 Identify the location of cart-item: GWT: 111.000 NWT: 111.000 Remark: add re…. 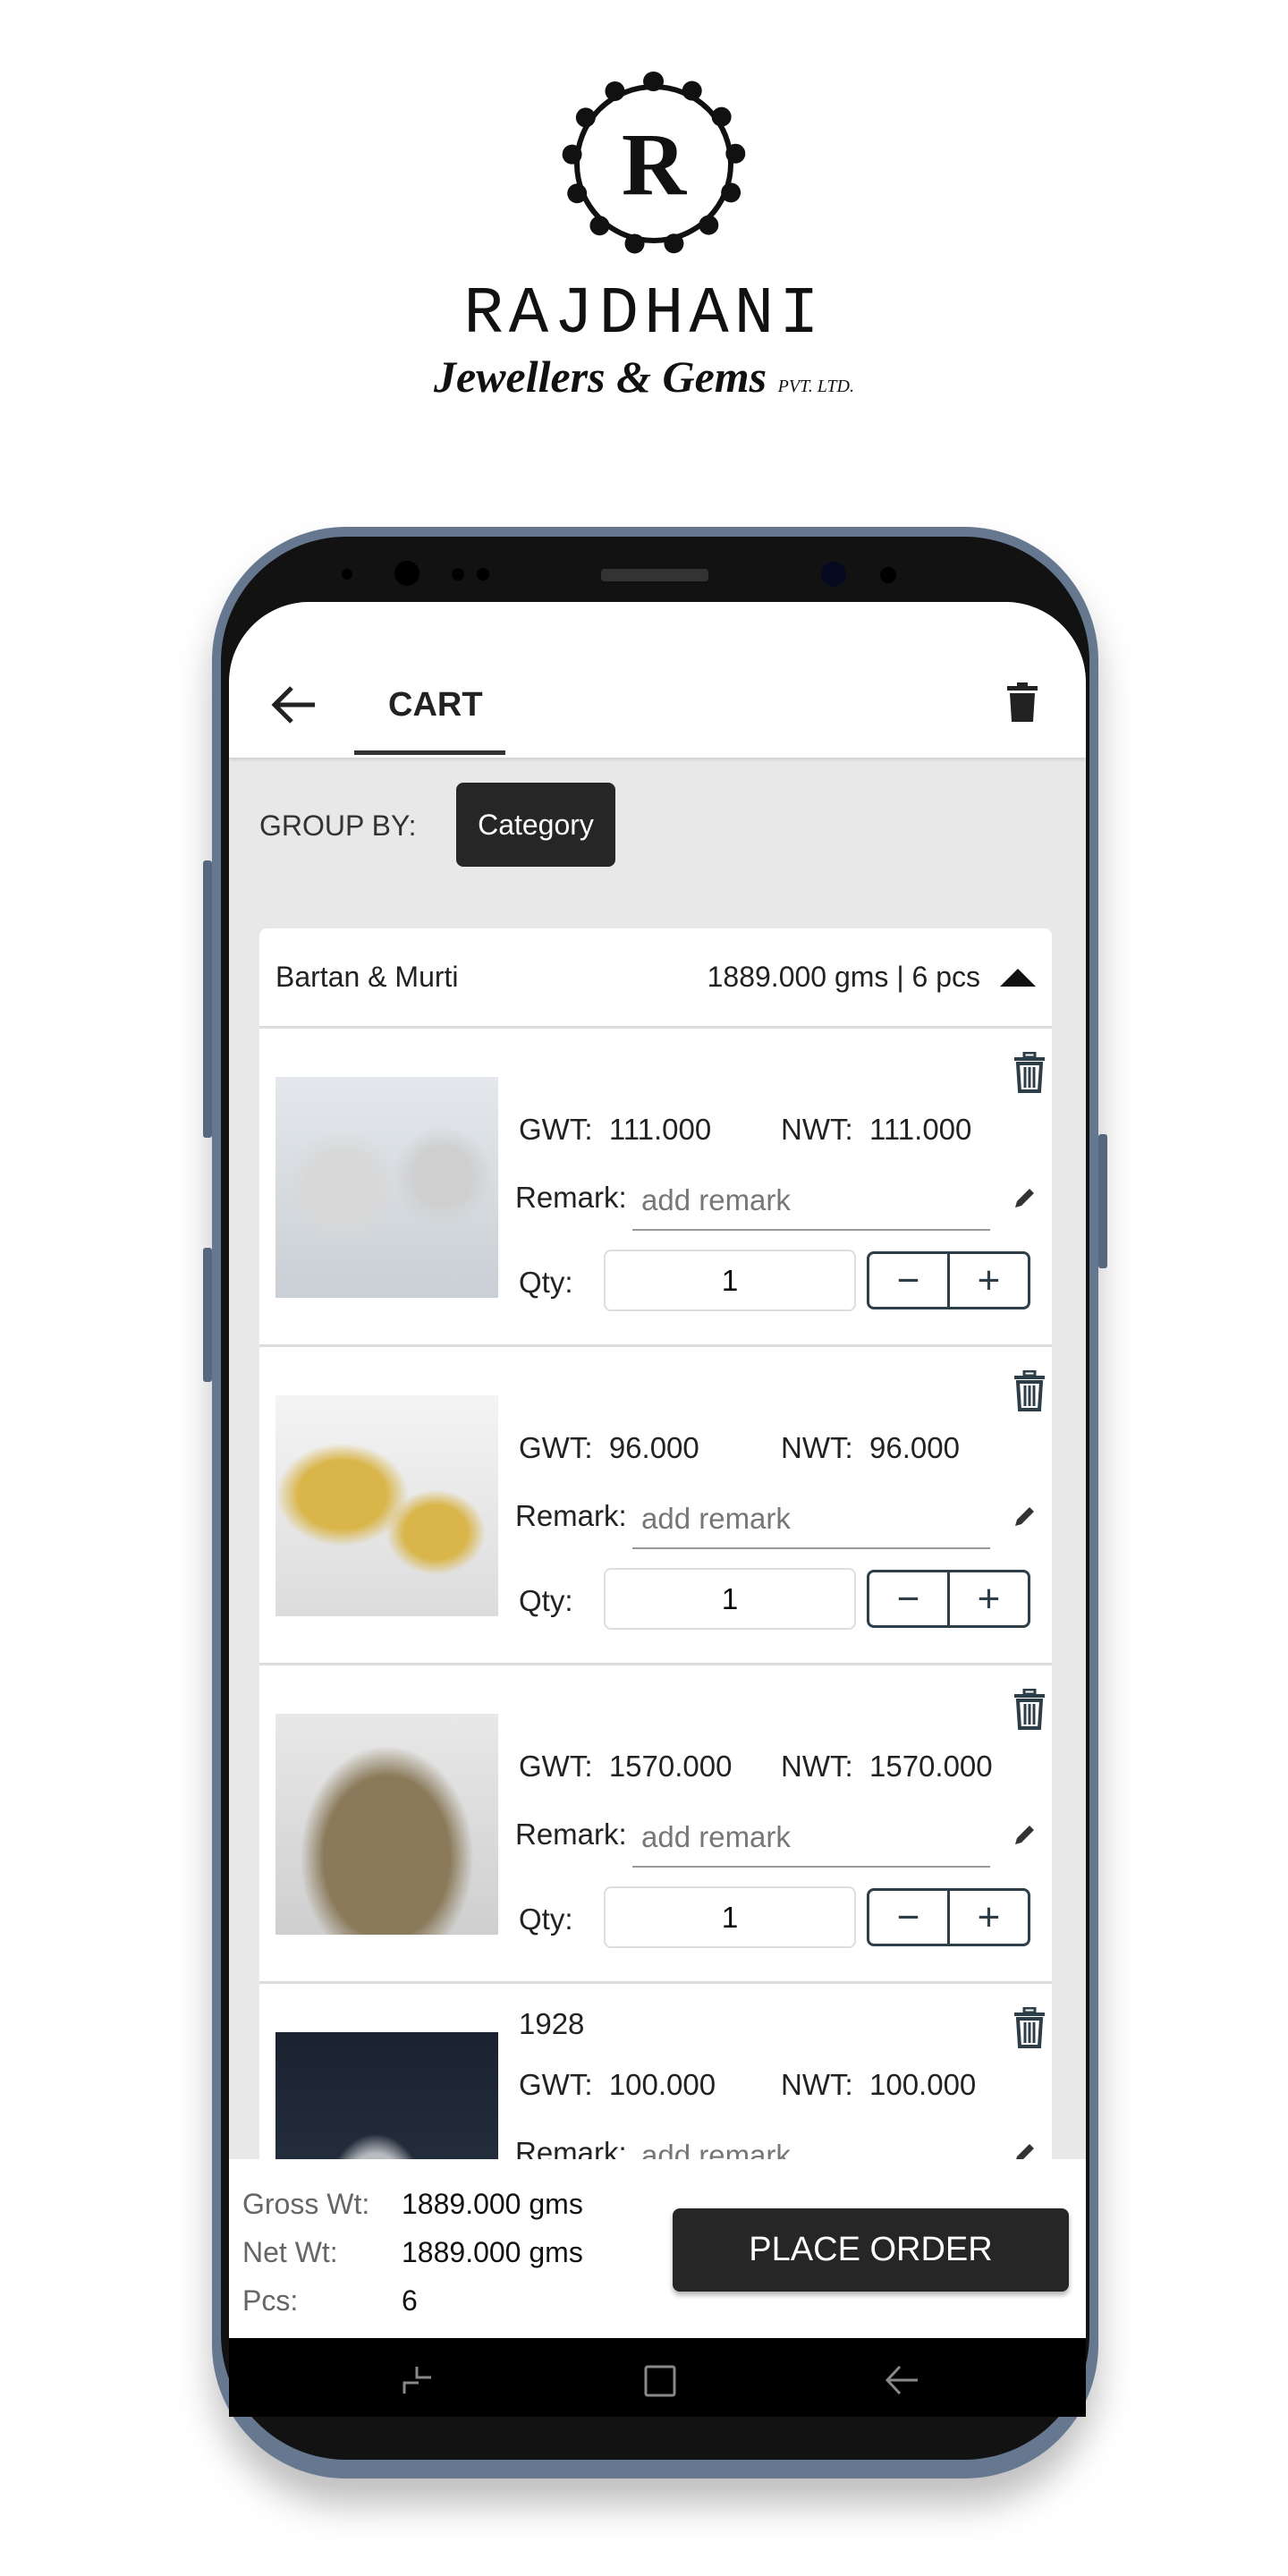
(655, 1188).